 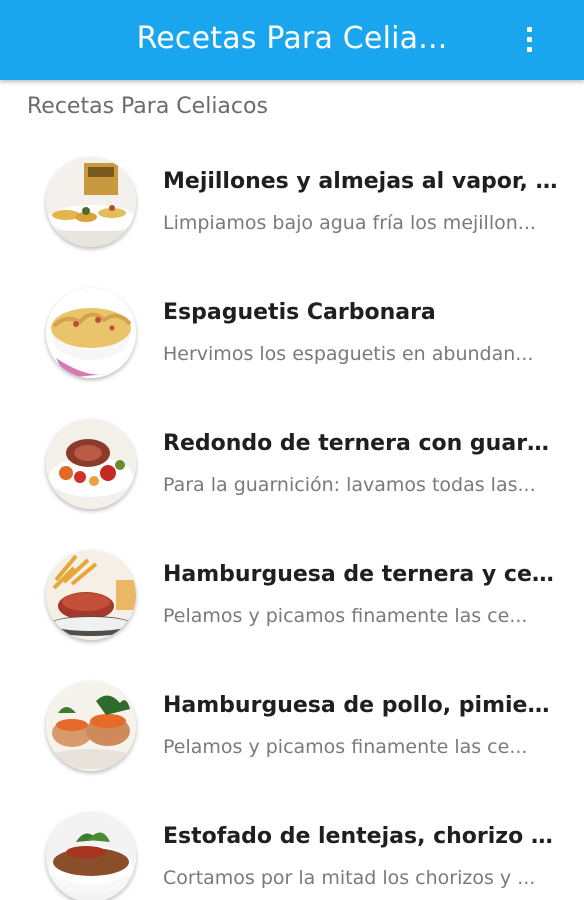 I want to click on recipe-title: Espaguetis Carbonara, so click(x=299, y=312).